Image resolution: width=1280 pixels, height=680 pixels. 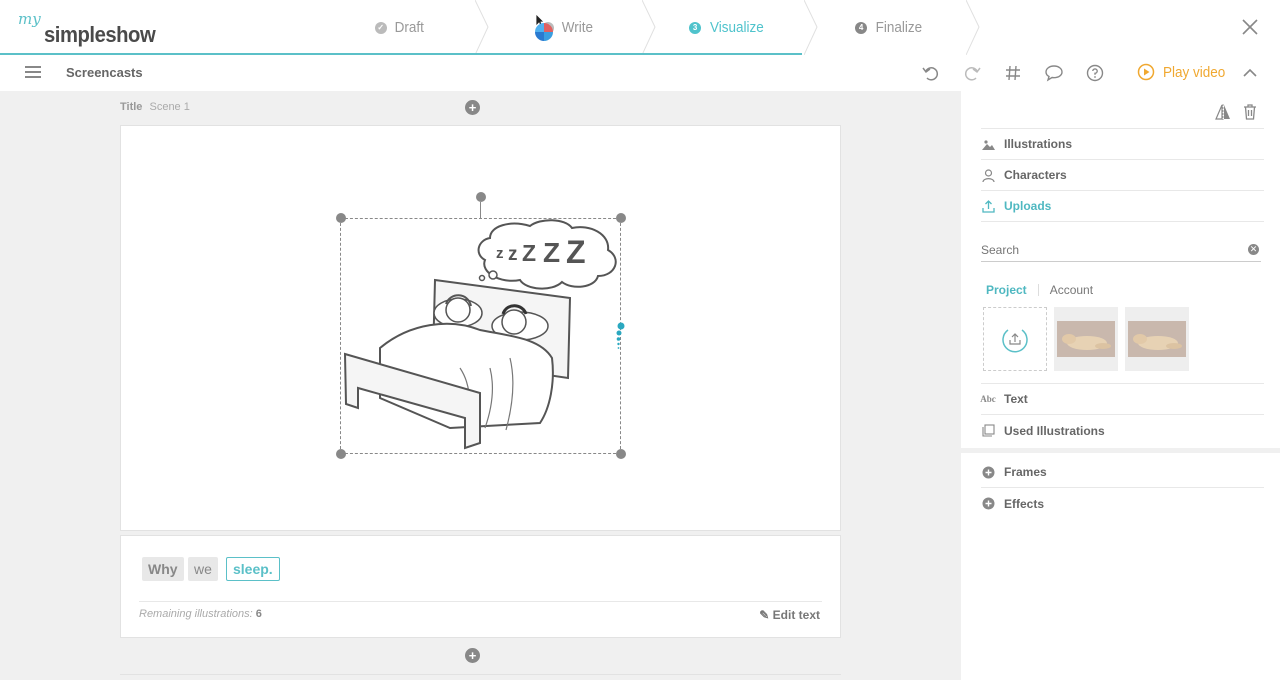 What do you see at coordinates (480, 336) in the screenshot?
I see `selection-box` at bounding box center [480, 336].